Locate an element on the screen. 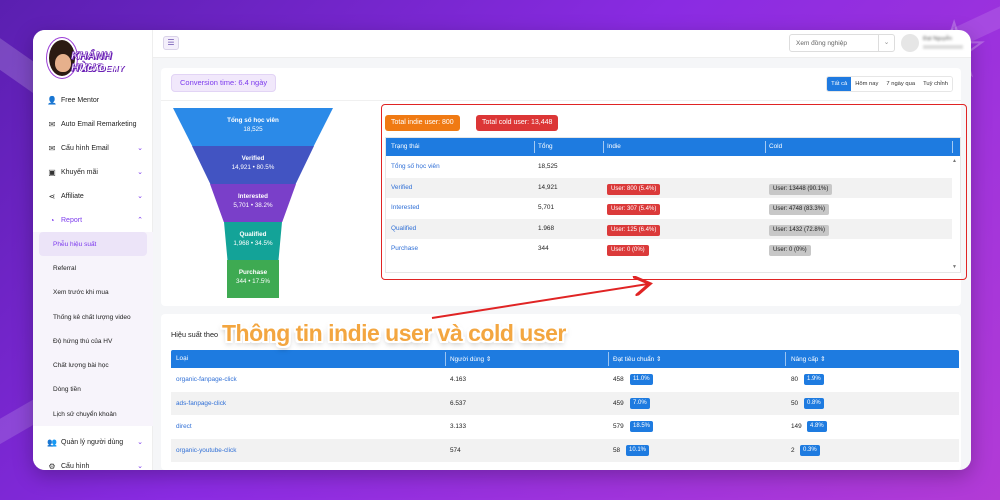 This screenshot has width=1000, height=500. scroll-down-icon: ▼ is located at coordinates (954, 267).